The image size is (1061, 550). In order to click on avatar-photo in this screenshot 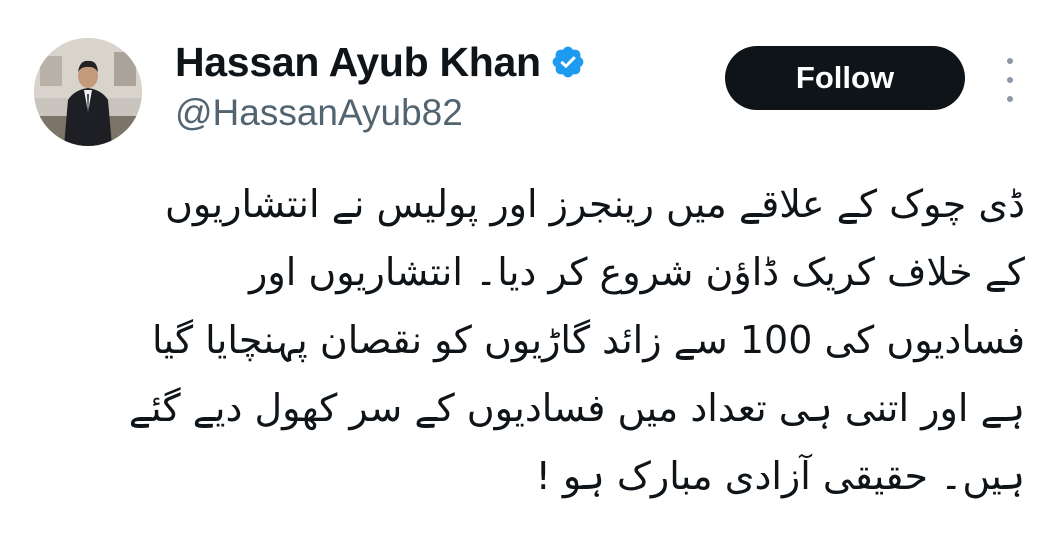, I will do `click(88, 92)`.